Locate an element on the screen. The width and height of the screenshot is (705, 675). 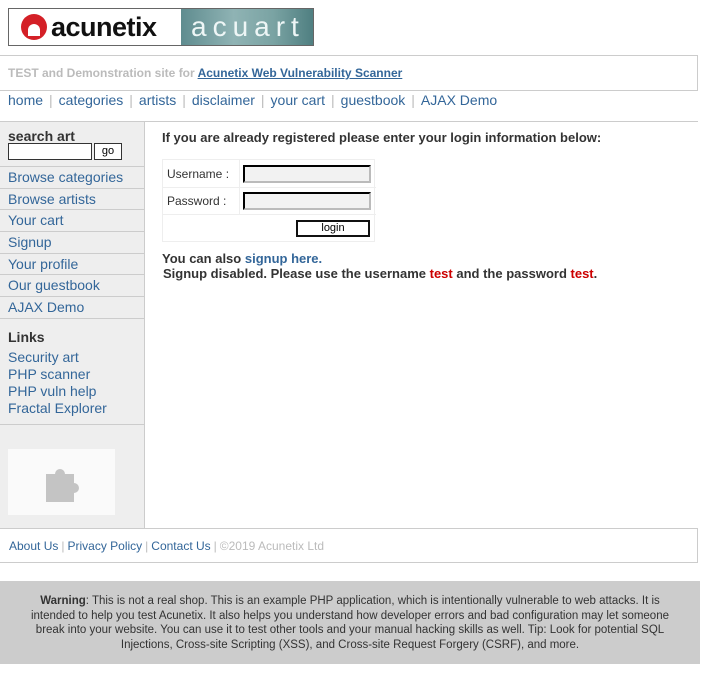
tagline-prefix: TEST and Demonstration site for is located at coordinates (101, 73).